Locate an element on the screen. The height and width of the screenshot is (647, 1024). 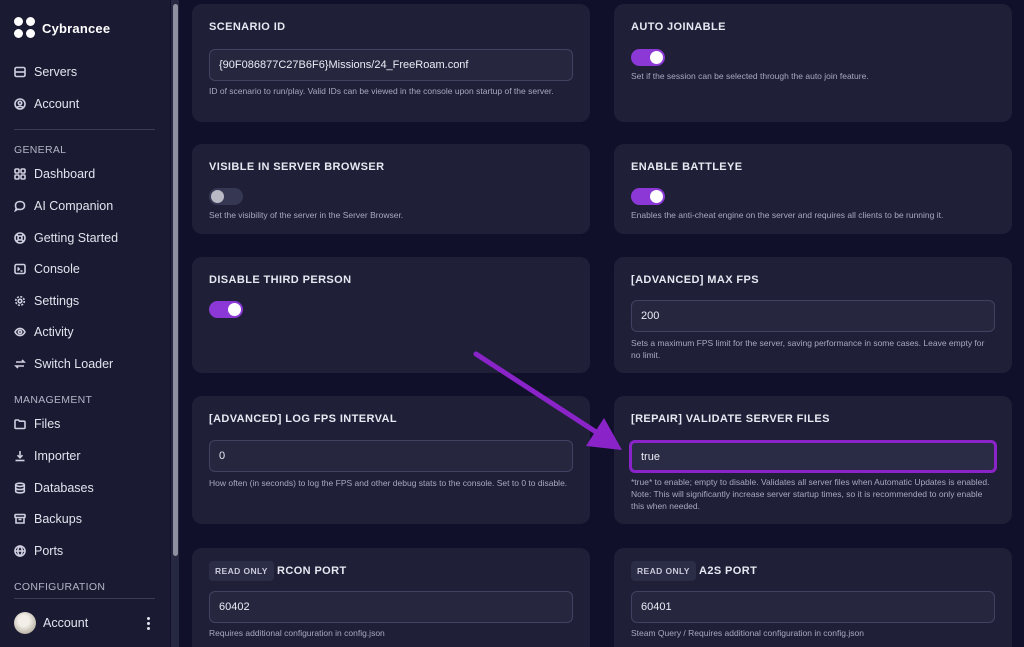
nav-activity: Activity is located at coordinates (44, 332).